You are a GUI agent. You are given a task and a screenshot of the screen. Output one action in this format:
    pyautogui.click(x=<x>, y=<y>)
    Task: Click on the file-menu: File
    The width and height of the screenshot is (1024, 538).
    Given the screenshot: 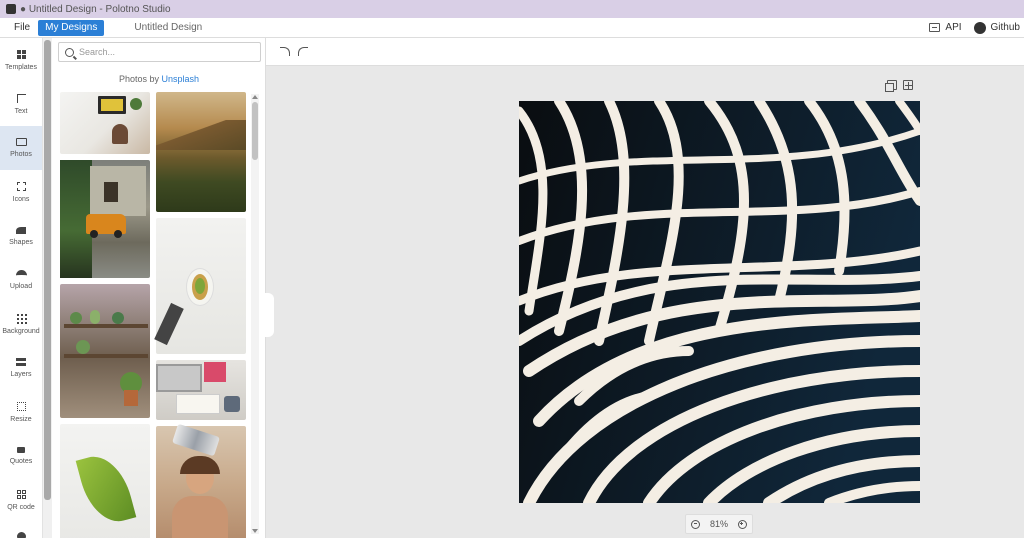 What is the action you would take?
    pyautogui.click(x=19, y=27)
    